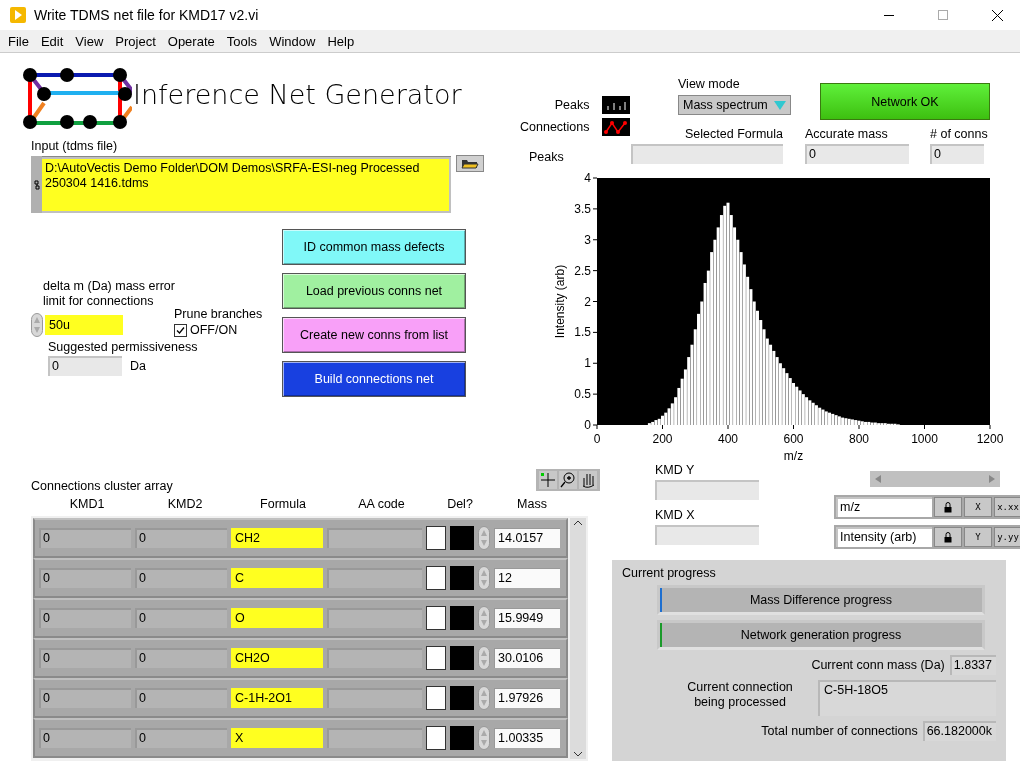  I want to click on readout-field: C-5H-18O5, so click(907, 698).